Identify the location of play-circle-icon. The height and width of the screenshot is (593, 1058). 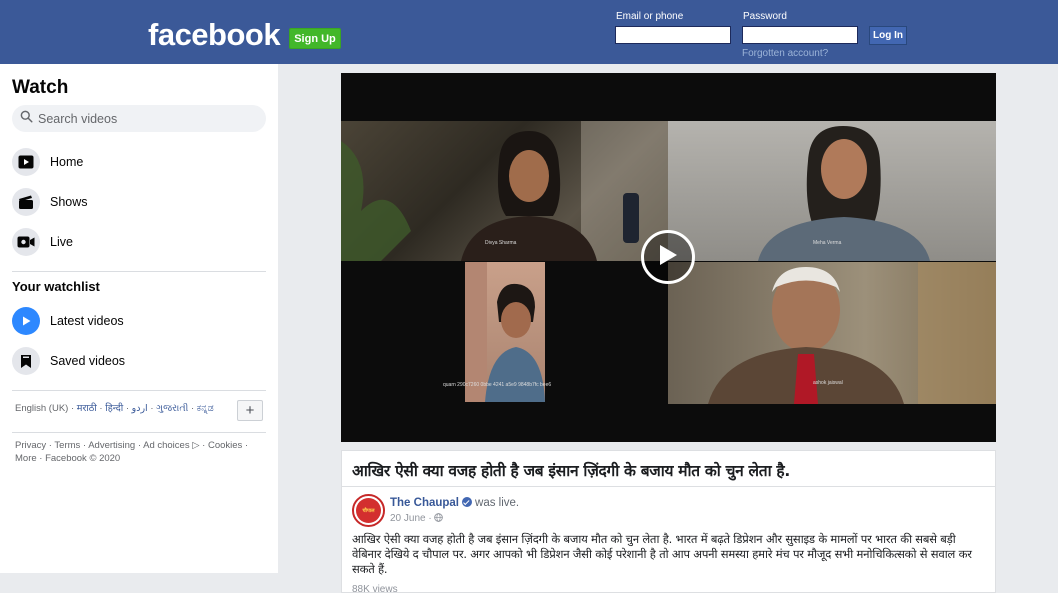
(26, 321).